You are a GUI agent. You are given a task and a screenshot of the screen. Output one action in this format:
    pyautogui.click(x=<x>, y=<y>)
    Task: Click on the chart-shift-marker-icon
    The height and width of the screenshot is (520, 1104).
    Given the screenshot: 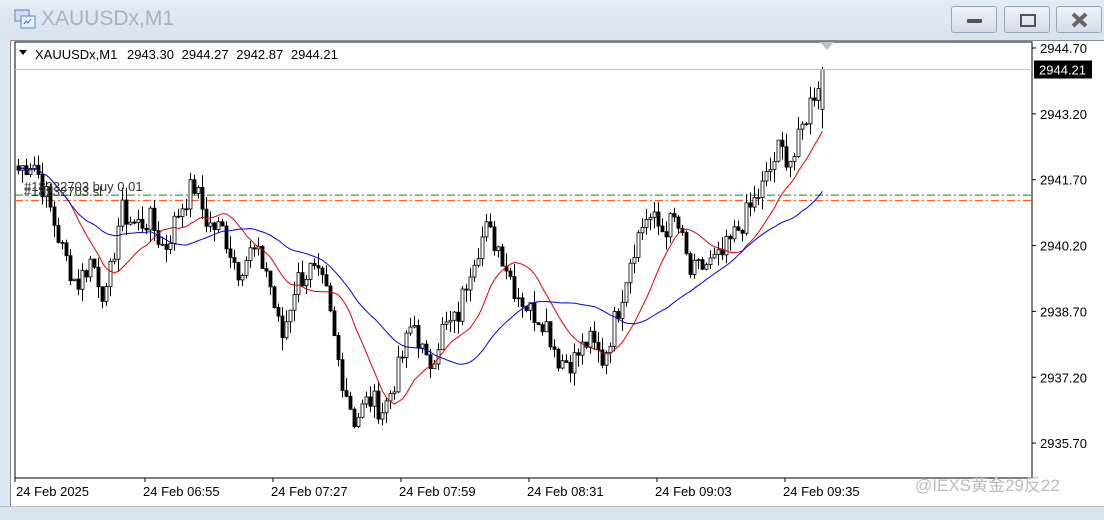 What is the action you would take?
    pyautogui.click(x=827, y=46)
    